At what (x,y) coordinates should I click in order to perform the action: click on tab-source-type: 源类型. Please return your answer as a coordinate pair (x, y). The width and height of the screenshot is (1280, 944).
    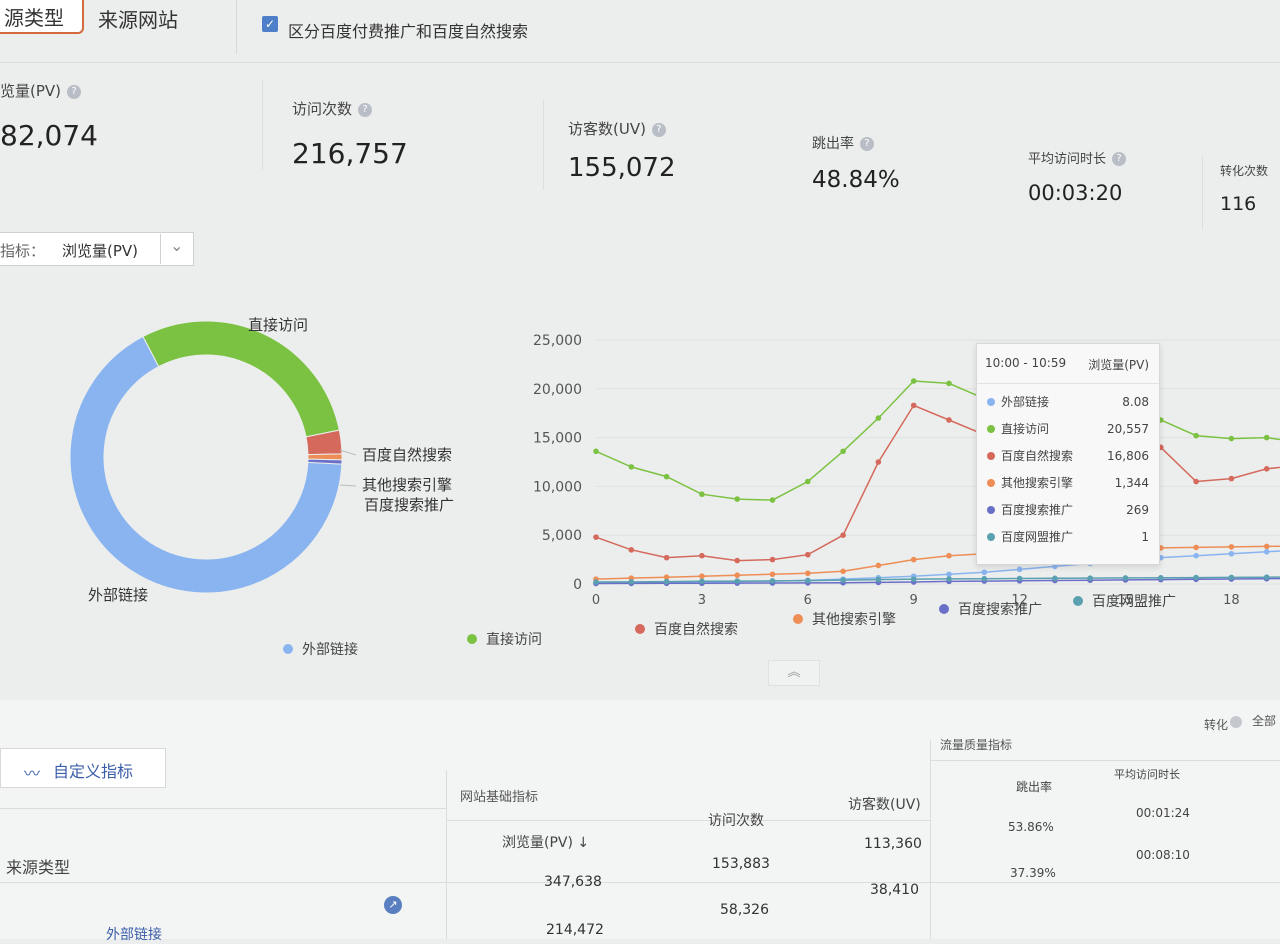
    Looking at the image, I should click on (42, 17).